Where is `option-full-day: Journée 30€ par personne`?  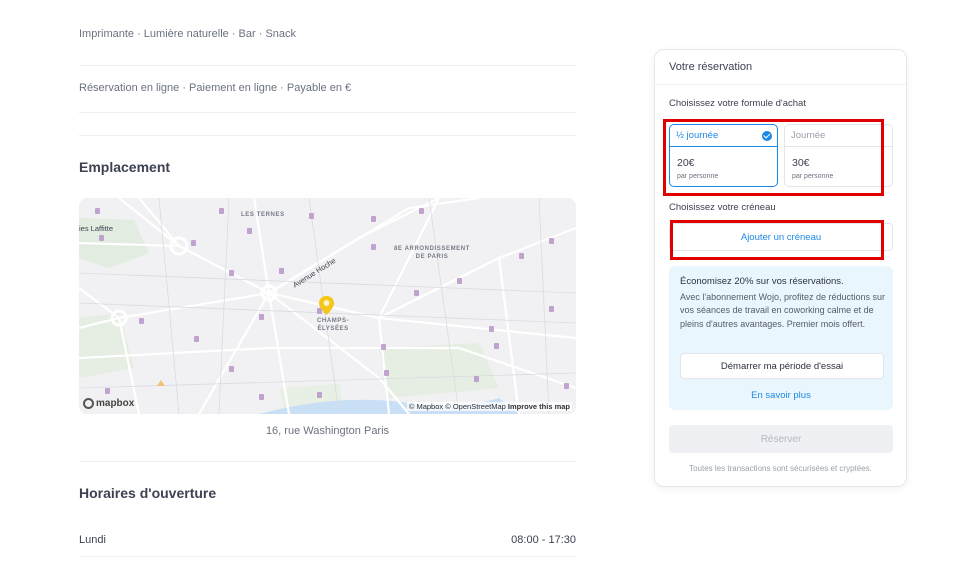 option-full-day: Journée 30€ par personne is located at coordinates (838, 155).